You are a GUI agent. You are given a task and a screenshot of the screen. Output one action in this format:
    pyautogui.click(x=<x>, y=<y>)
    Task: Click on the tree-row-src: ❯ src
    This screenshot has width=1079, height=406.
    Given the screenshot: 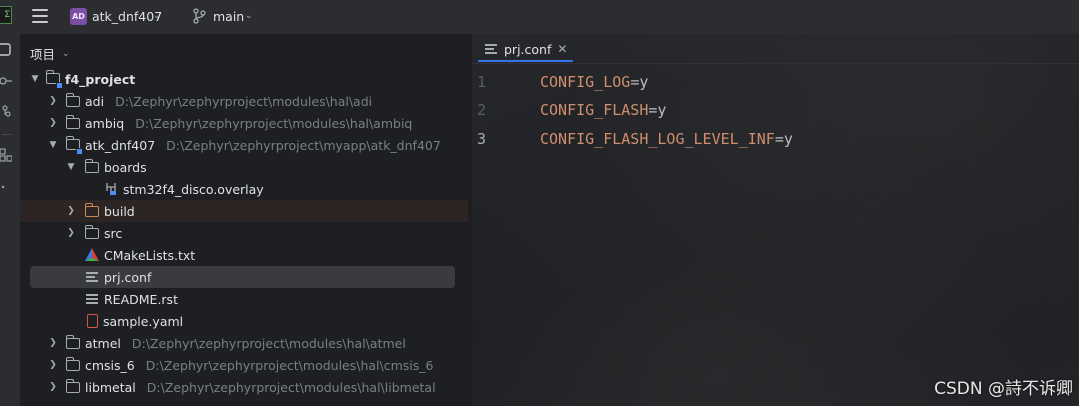 What is the action you would take?
    pyautogui.click(x=242, y=233)
    